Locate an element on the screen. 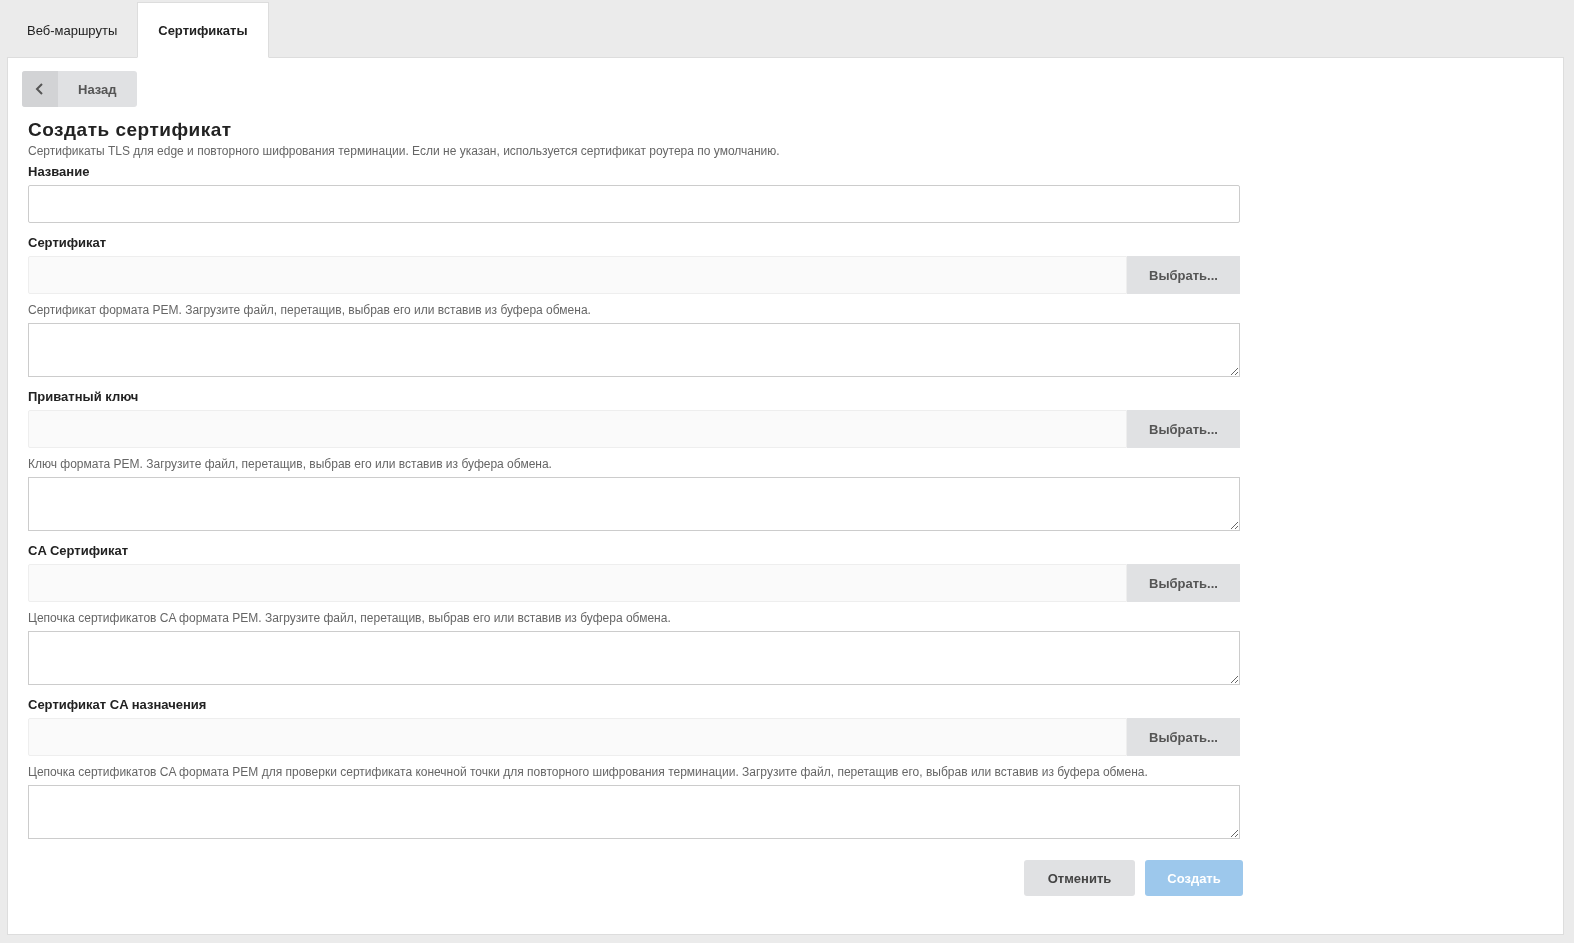 The height and width of the screenshot is (943, 1574). help-text: Цепочка сертификатов CA формата PEM. Загрузите файл, перетащив, выбрав его или вставив из буфера обмена. is located at coordinates (350, 618).